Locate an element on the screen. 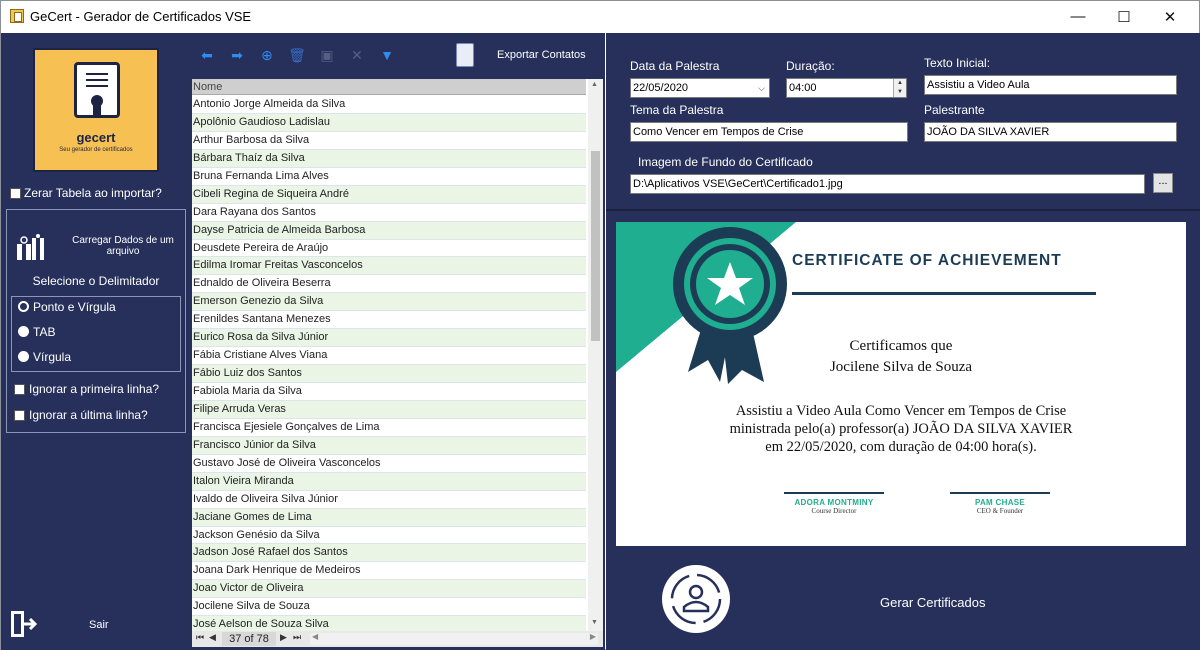 The width and height of the screenshot is (1200, 650). radio-selected-icon is located at coordinates (23, 306).